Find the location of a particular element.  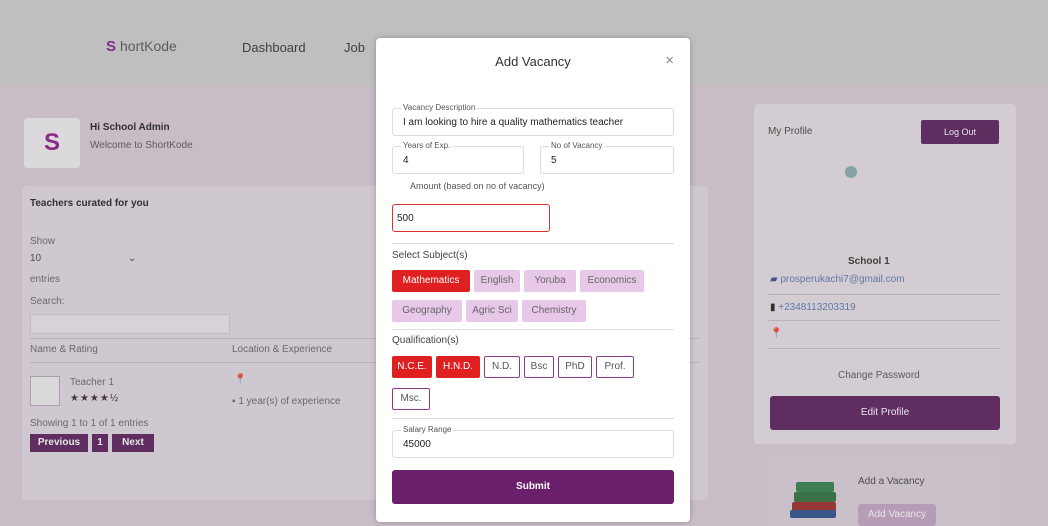

qualification-nd: N.D. is located at coordinates (502, 367).